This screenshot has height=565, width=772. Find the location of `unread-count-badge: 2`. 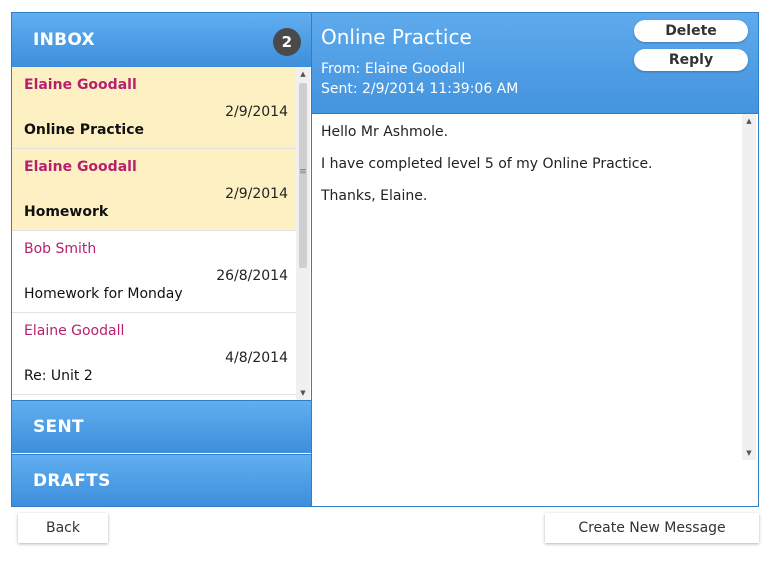

unread-count-badge: 2 is located at coordinates (287, 42).